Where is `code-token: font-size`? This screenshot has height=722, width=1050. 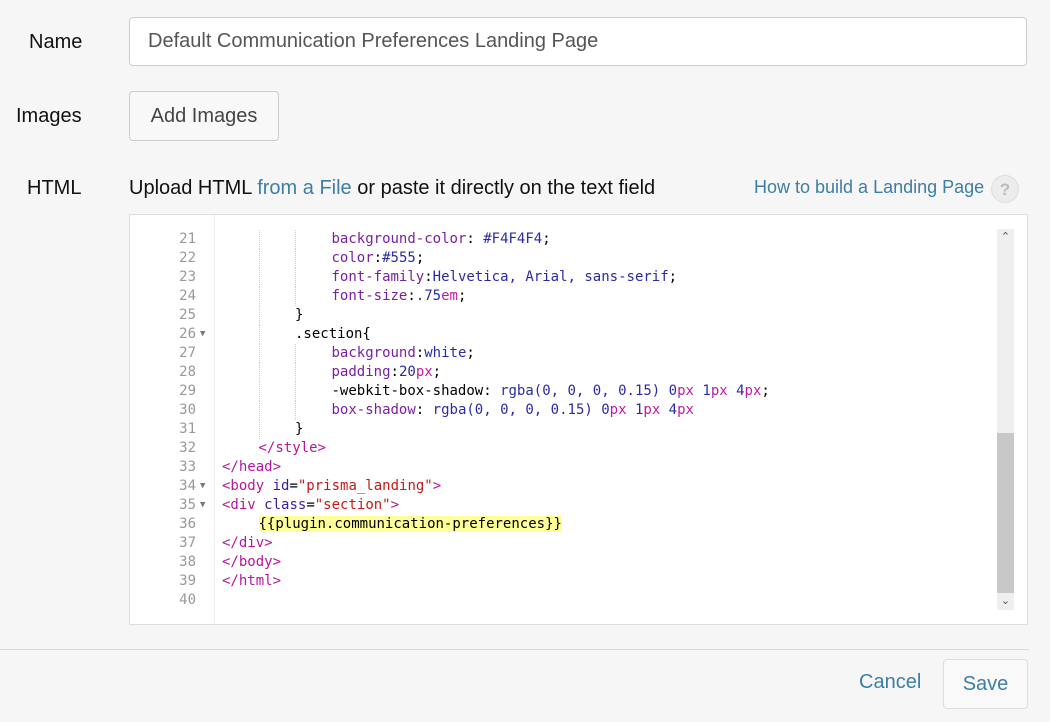 code-token: font-size is located at coordinates (369, 296).